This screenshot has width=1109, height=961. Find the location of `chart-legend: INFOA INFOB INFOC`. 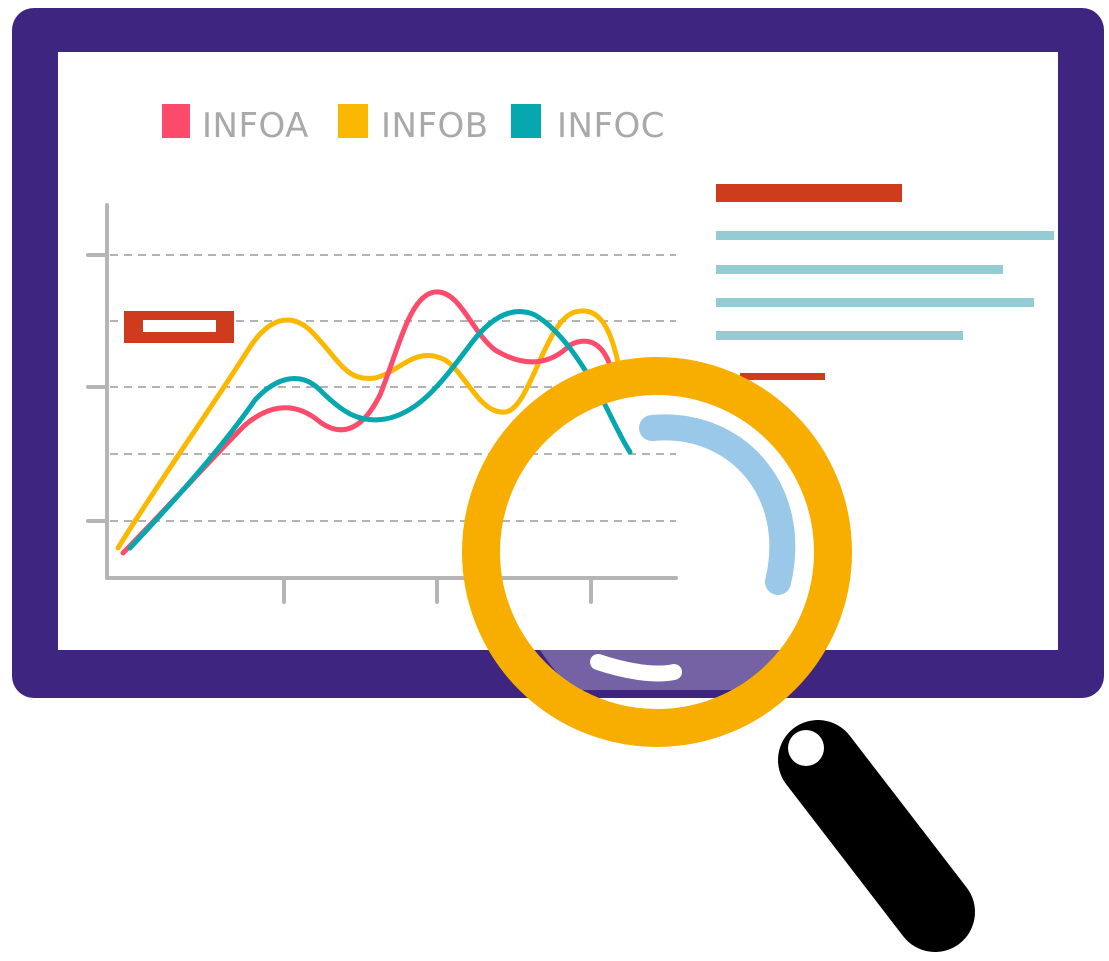

chart-legend: INFOA INFOB INFOC is located at coordinates (413, 125).